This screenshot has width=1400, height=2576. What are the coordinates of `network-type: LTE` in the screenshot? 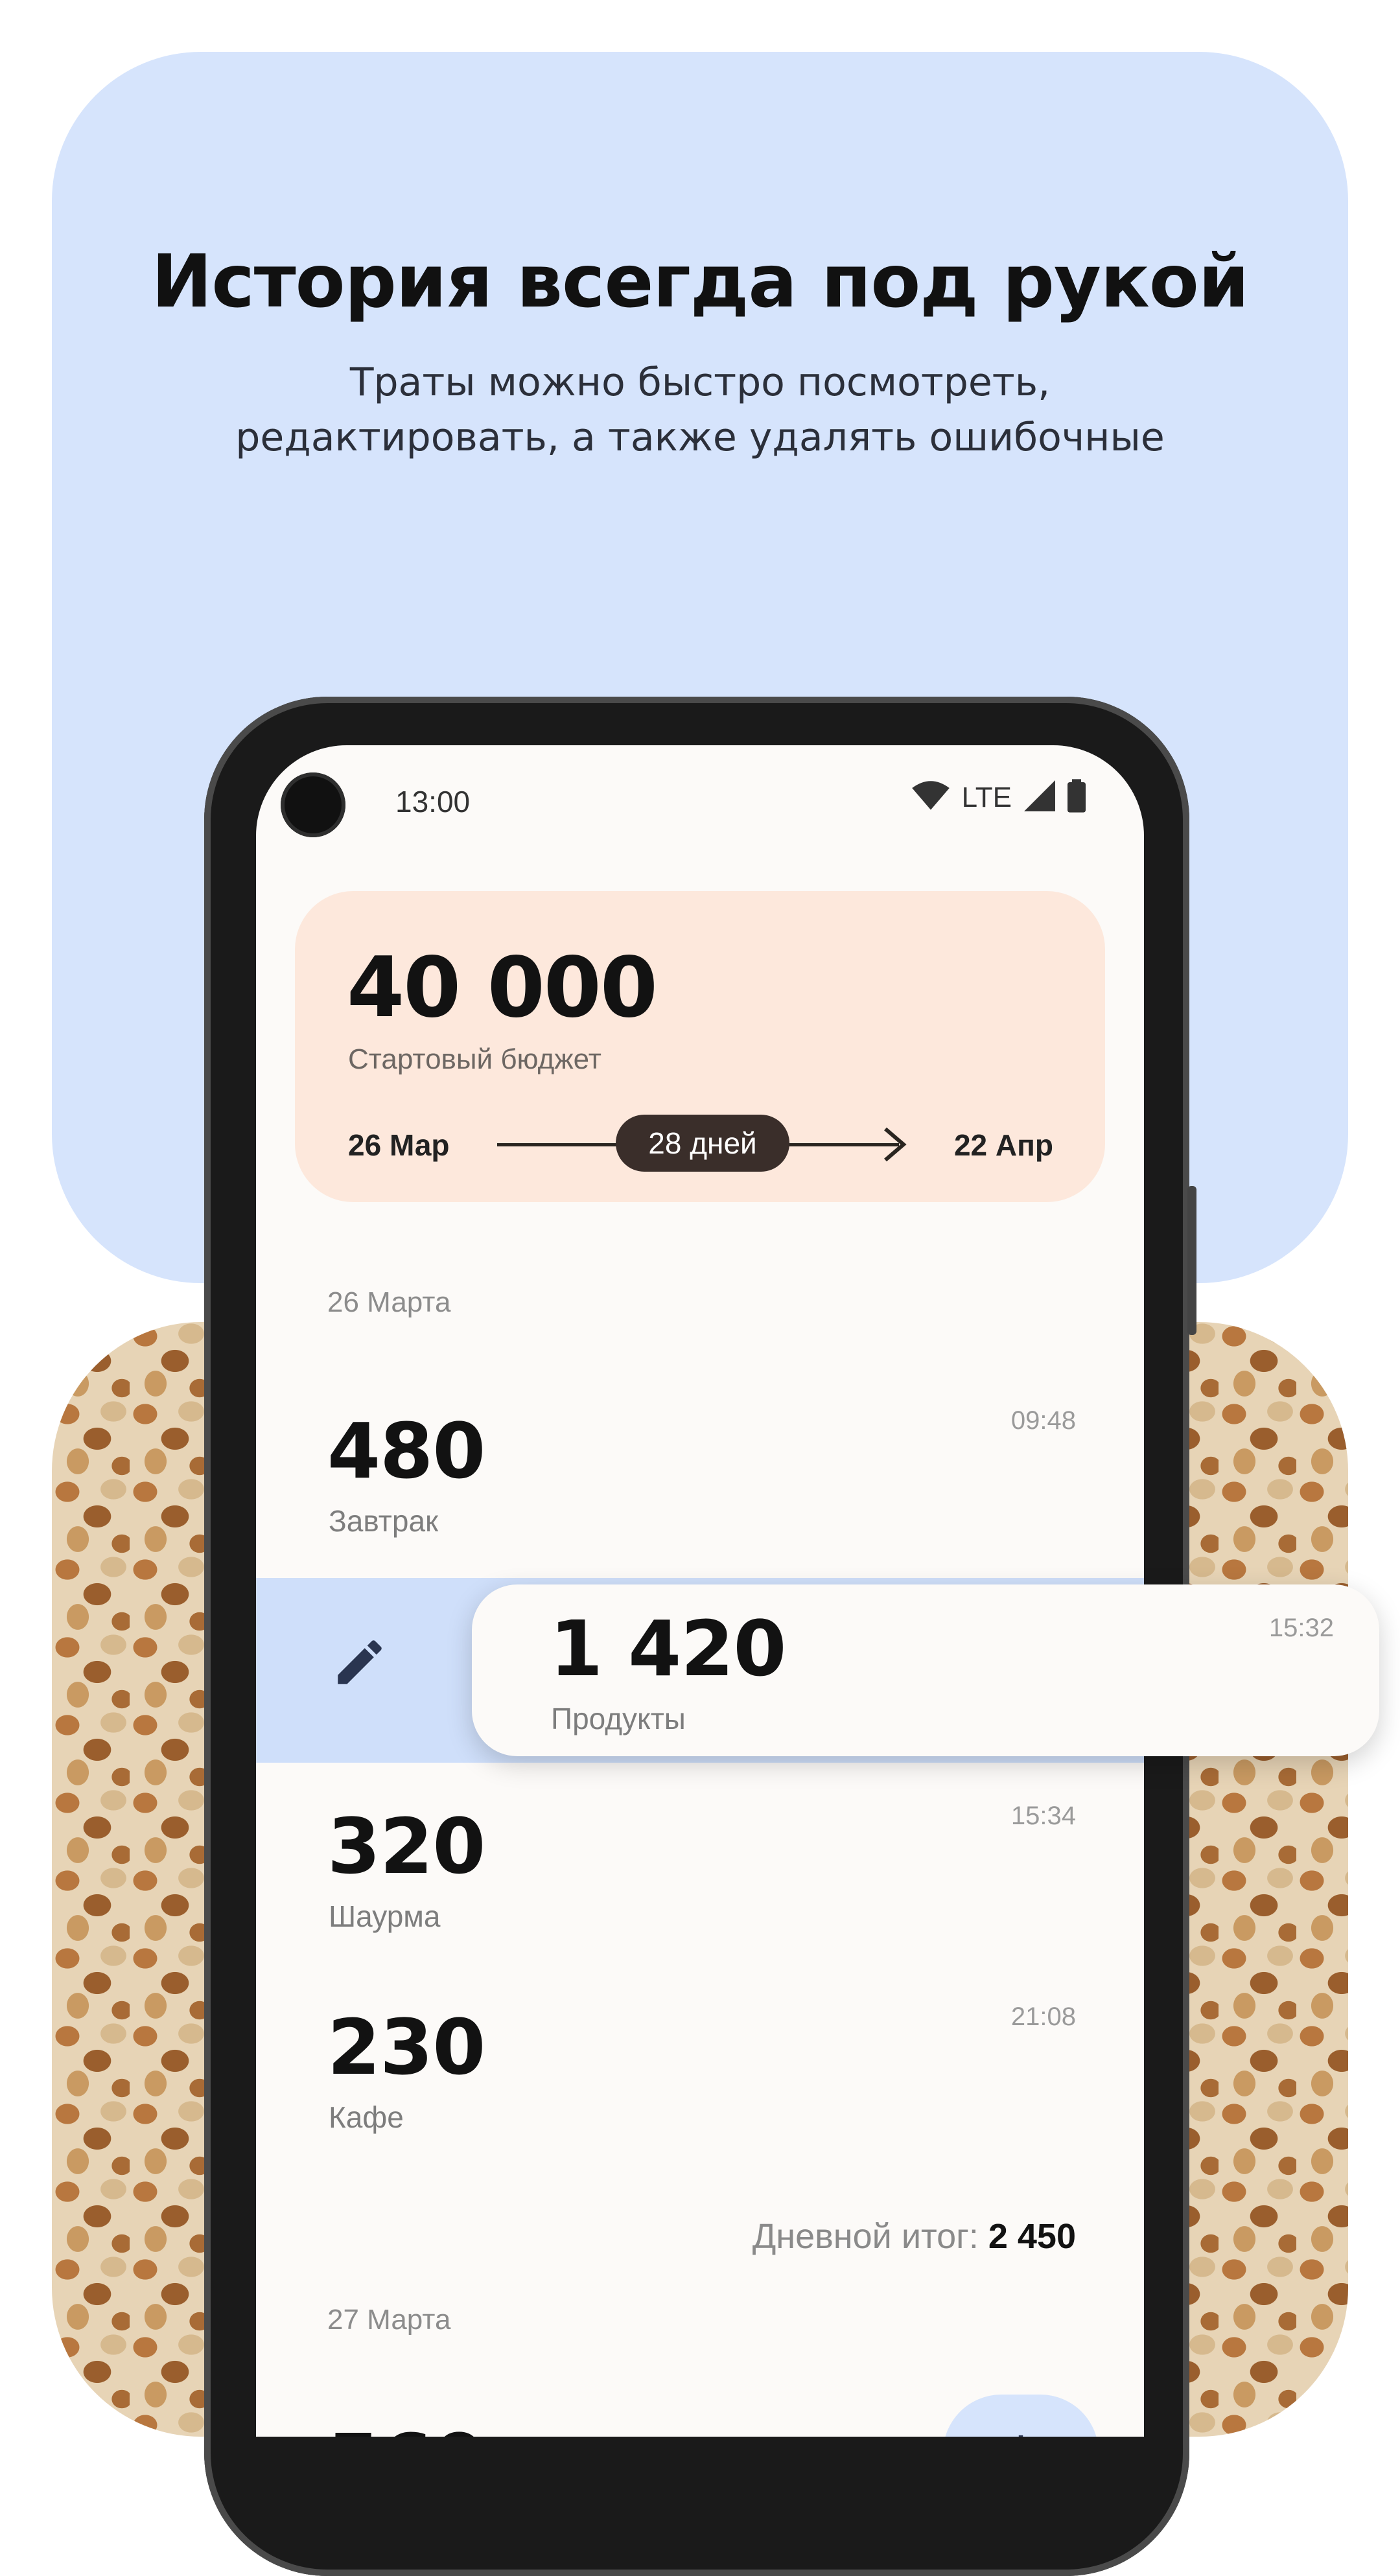 It's located at (986, 797).